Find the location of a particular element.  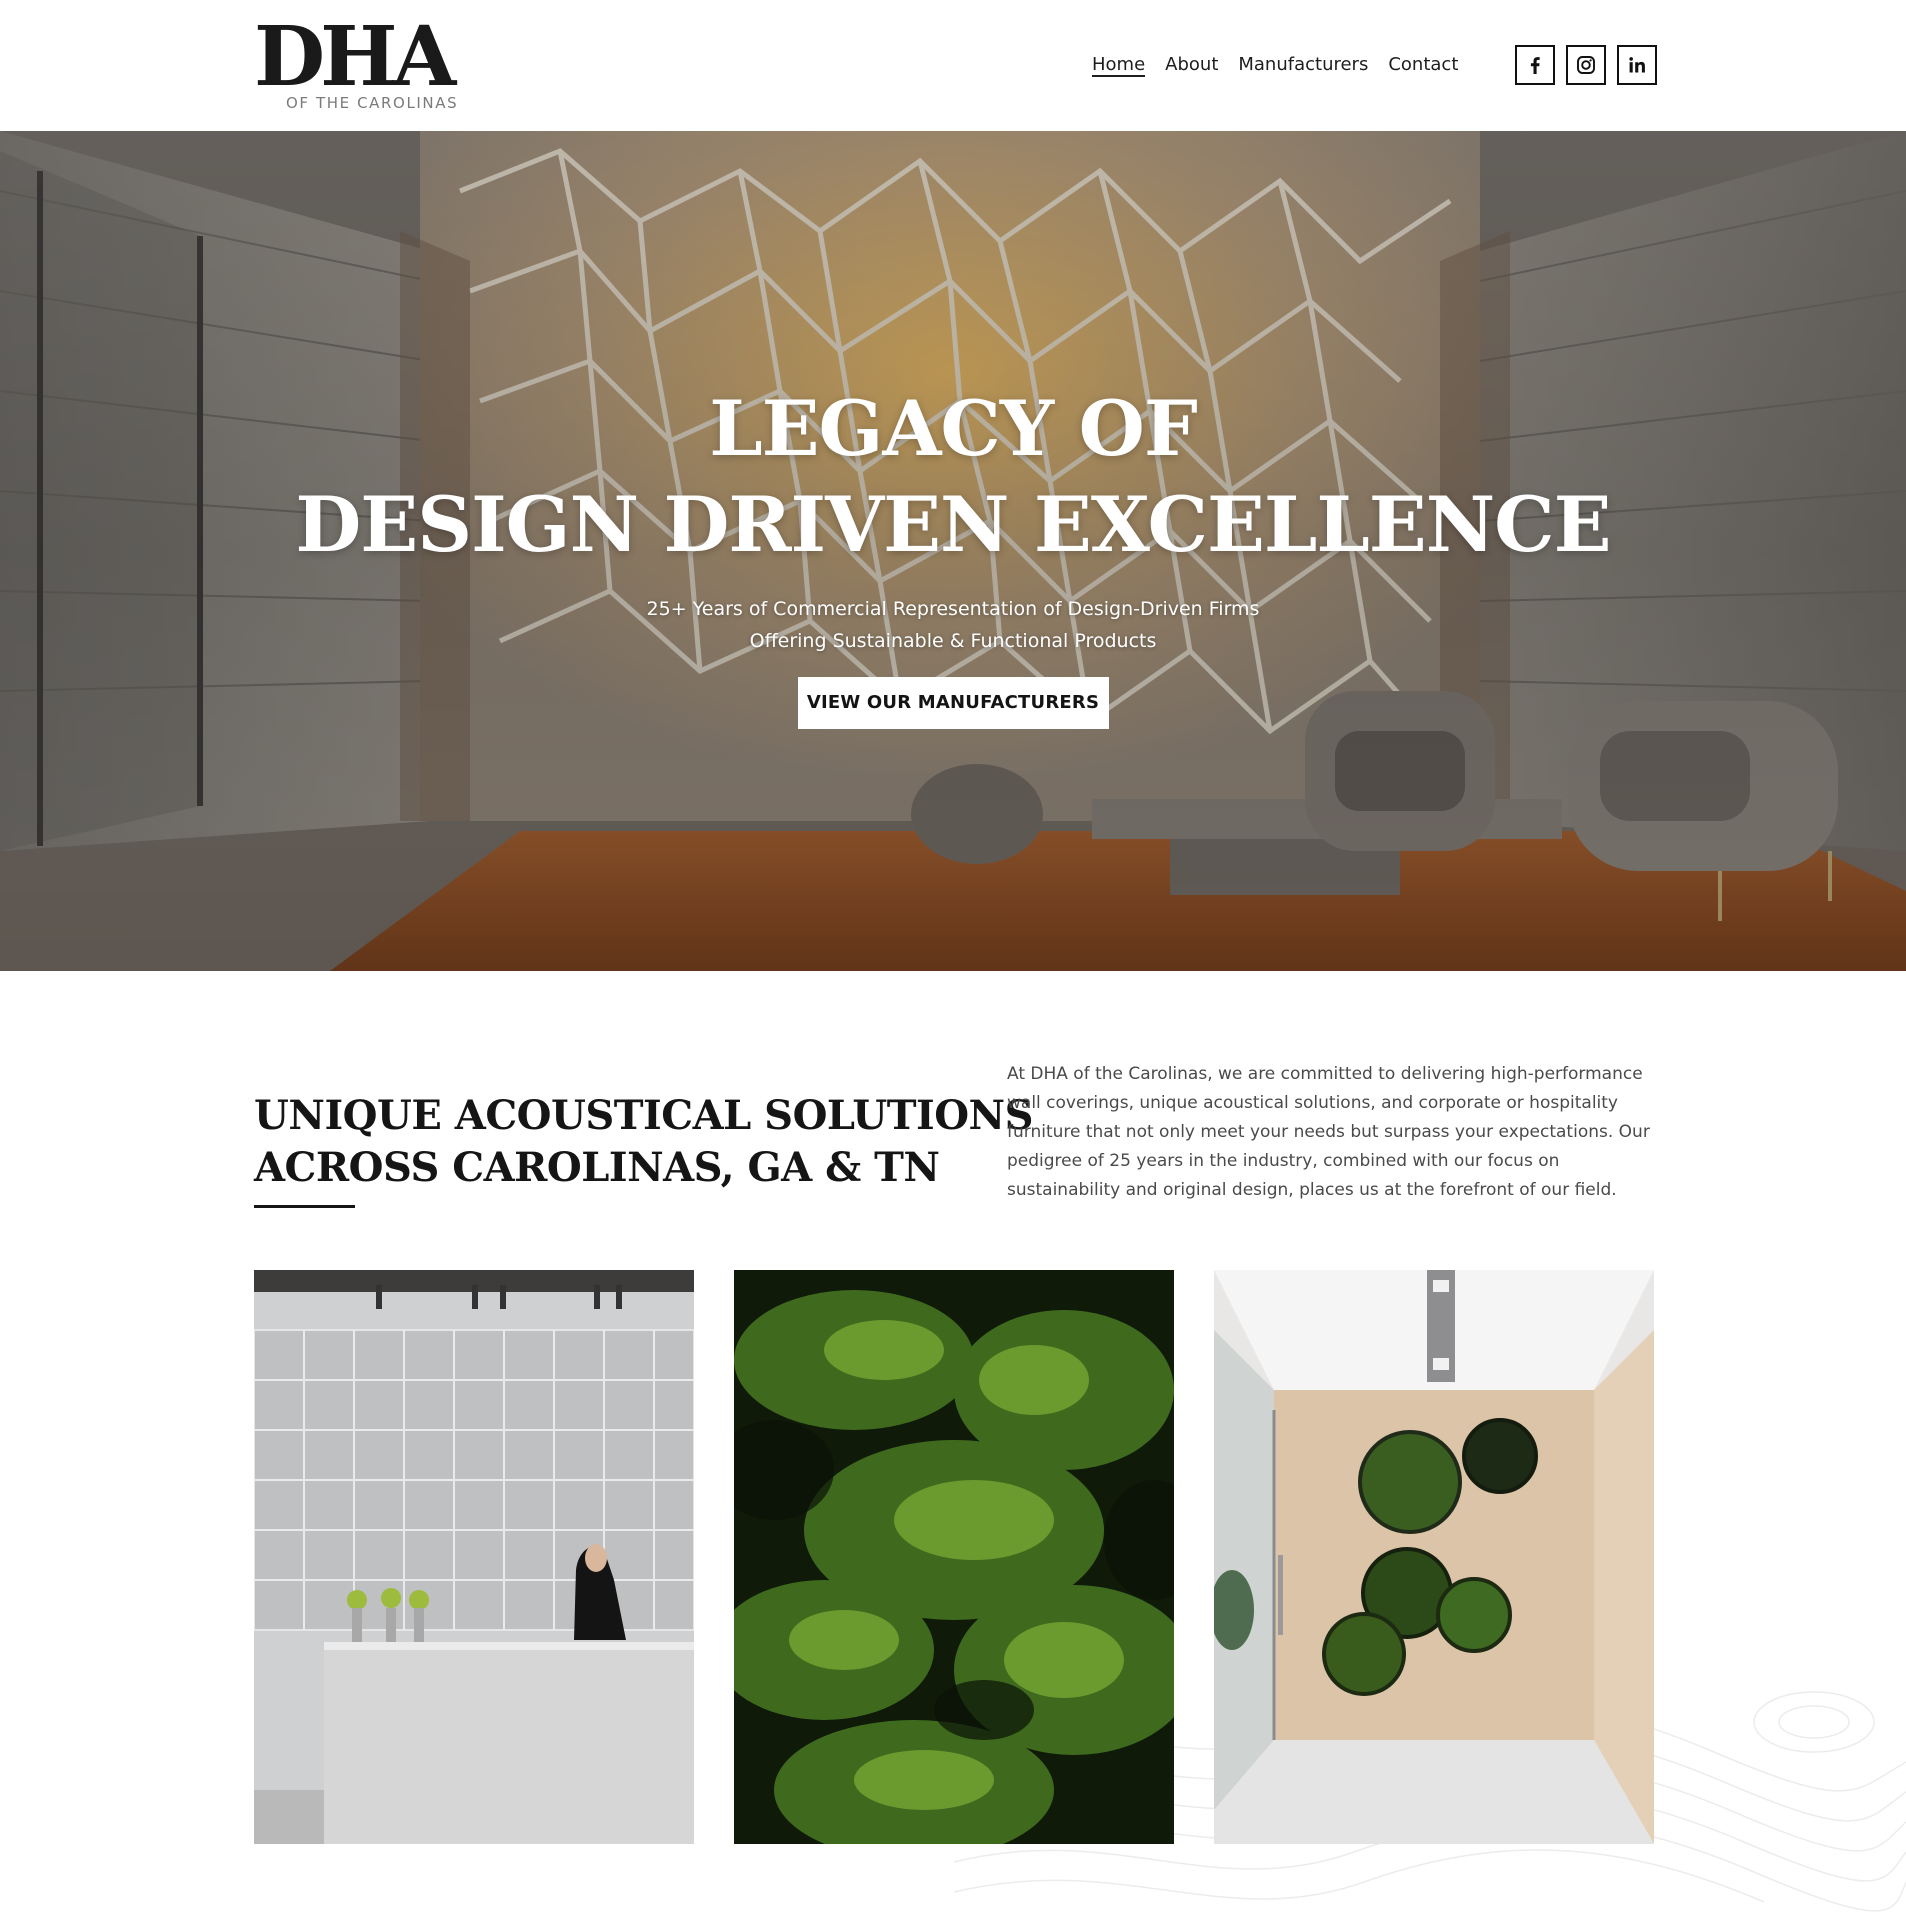

nav-home-link: Home is located at coordinates (1119, 65).